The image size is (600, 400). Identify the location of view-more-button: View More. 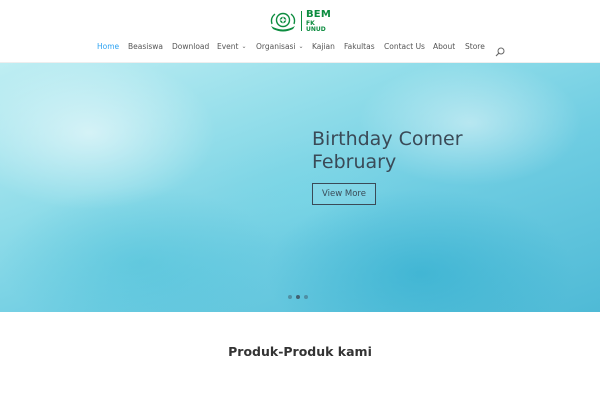
(344, 194).